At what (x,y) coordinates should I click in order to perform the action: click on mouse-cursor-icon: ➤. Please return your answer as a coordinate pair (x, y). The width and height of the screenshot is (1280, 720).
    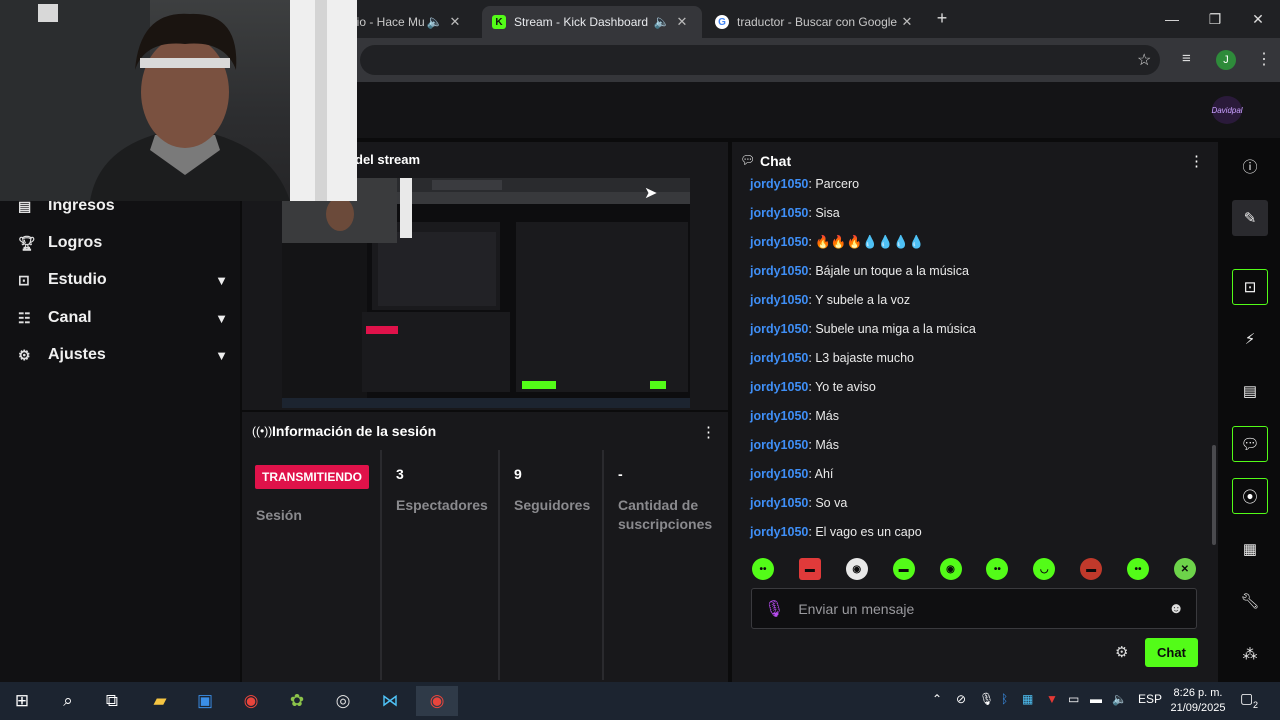
    Looking at the image, I should click on (651, 193).